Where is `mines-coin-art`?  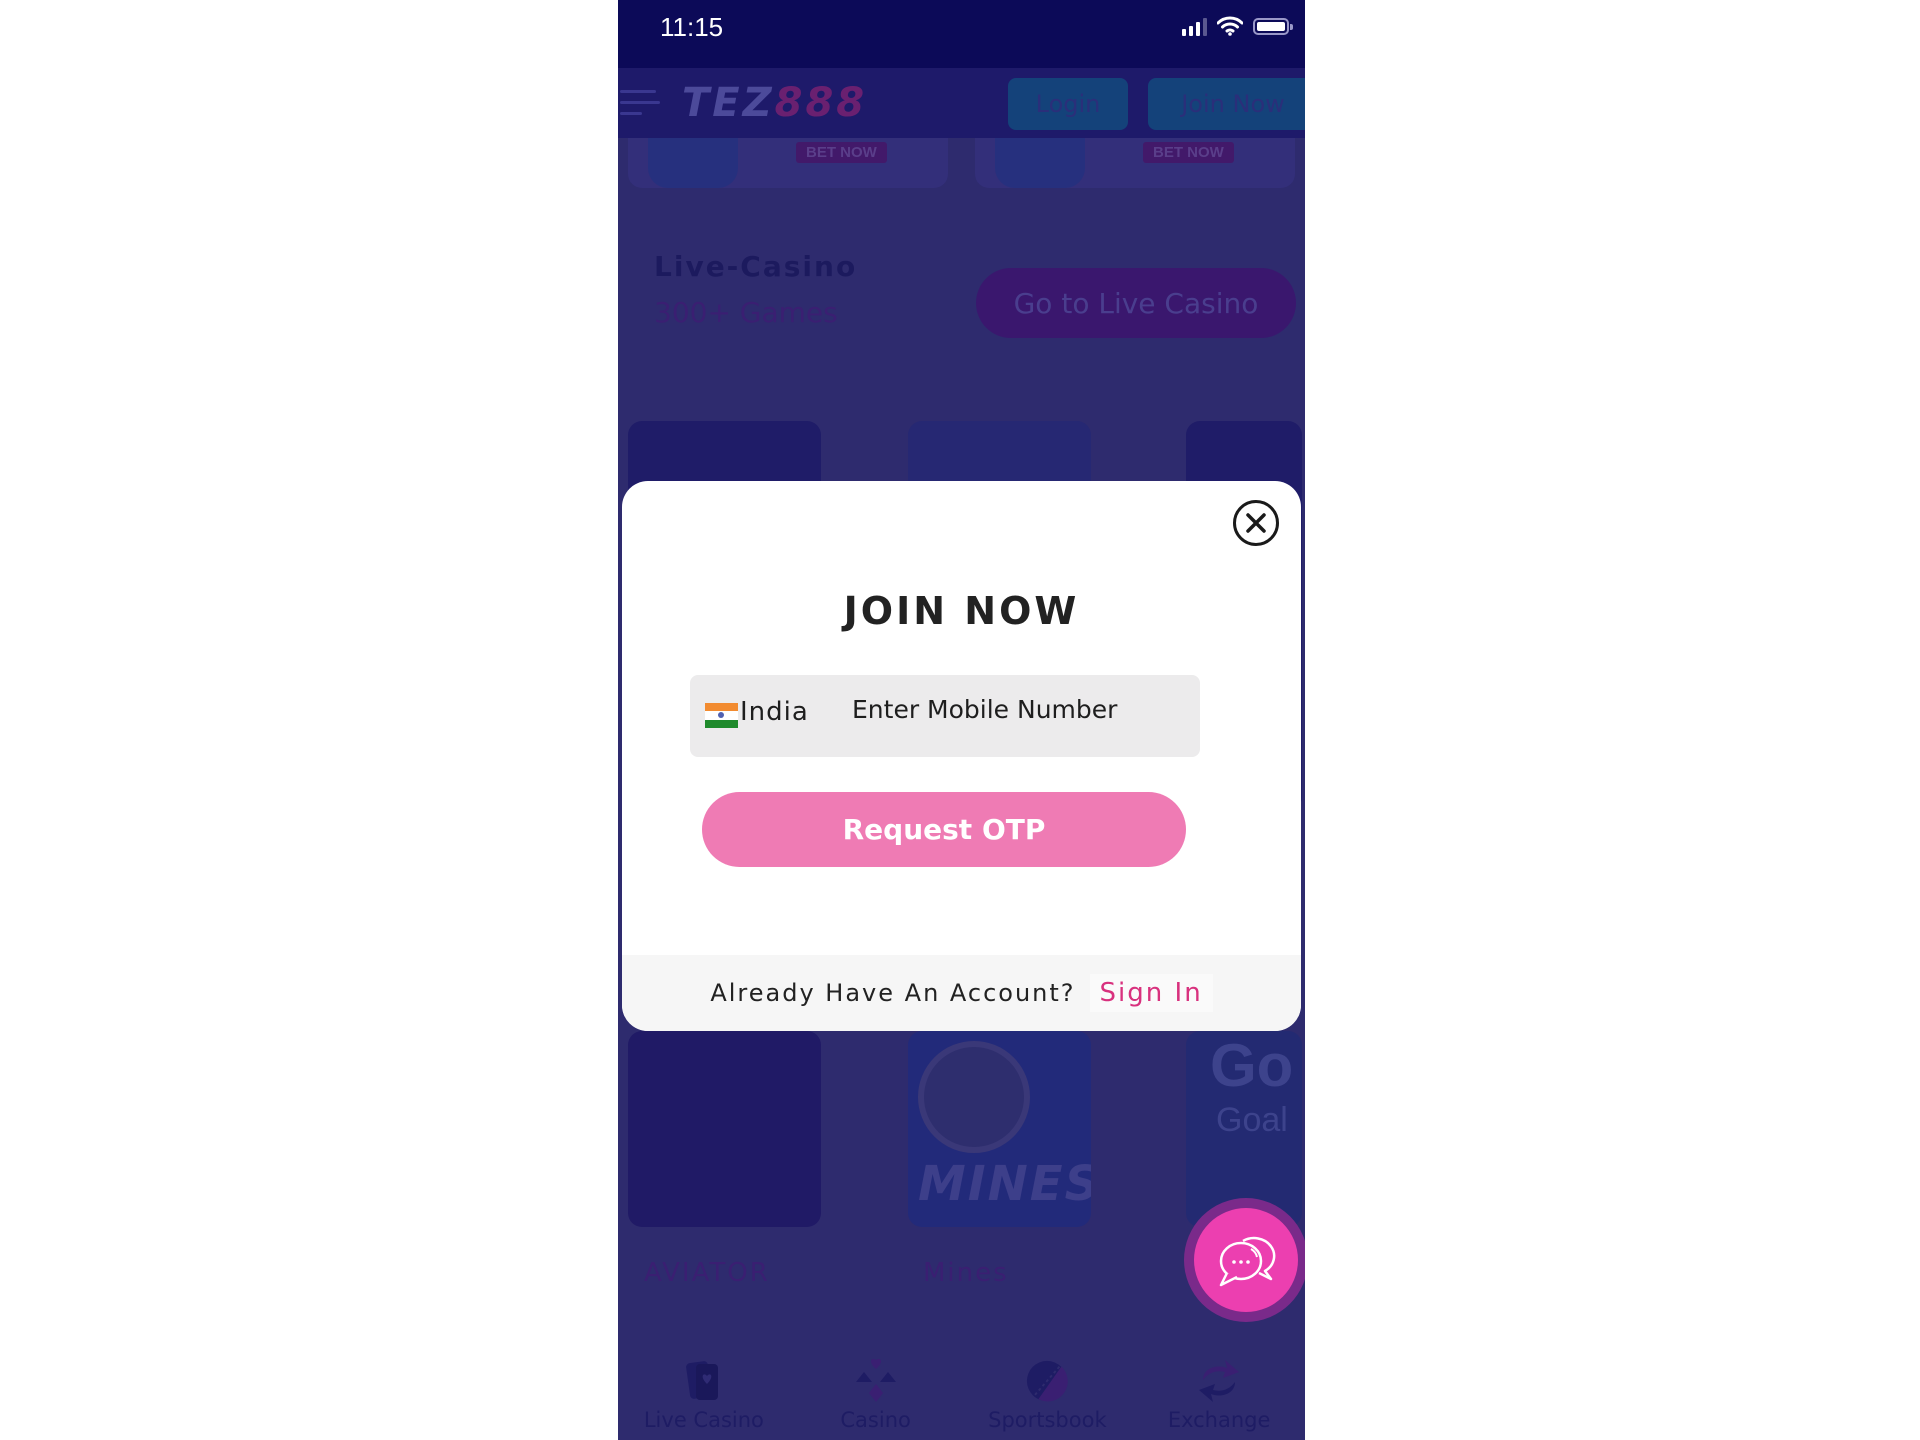 mines-coin-art is located at coordinates (974, 1097).